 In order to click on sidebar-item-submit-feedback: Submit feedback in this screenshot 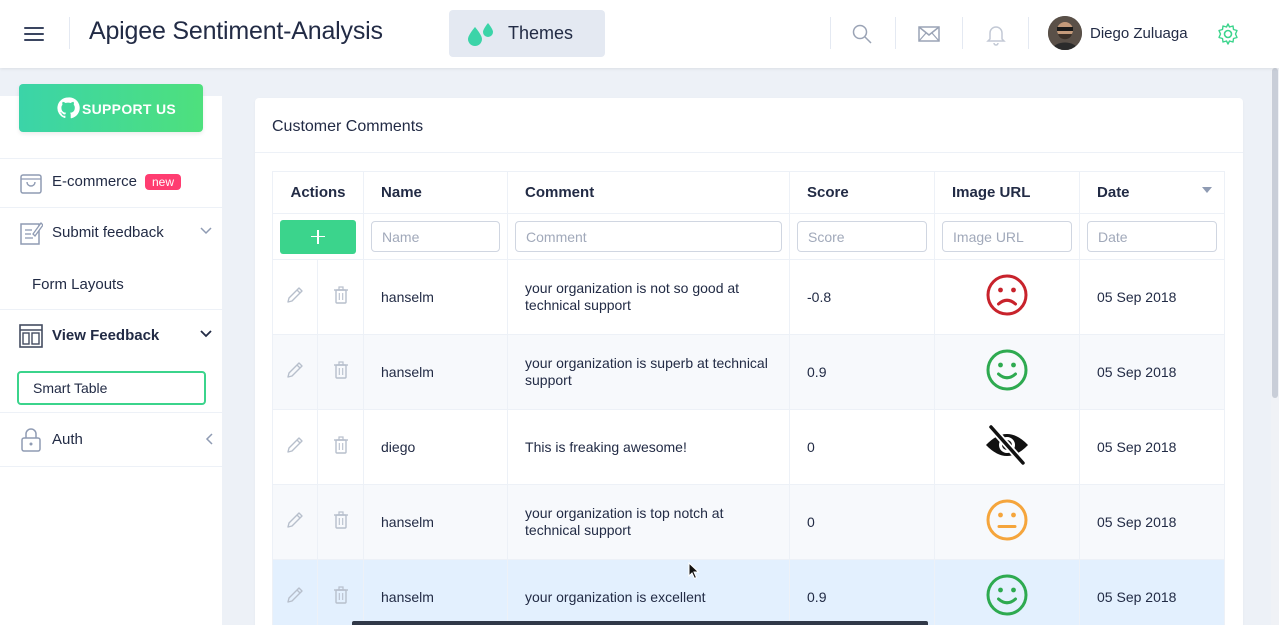, I will do `click(111, 233)`.